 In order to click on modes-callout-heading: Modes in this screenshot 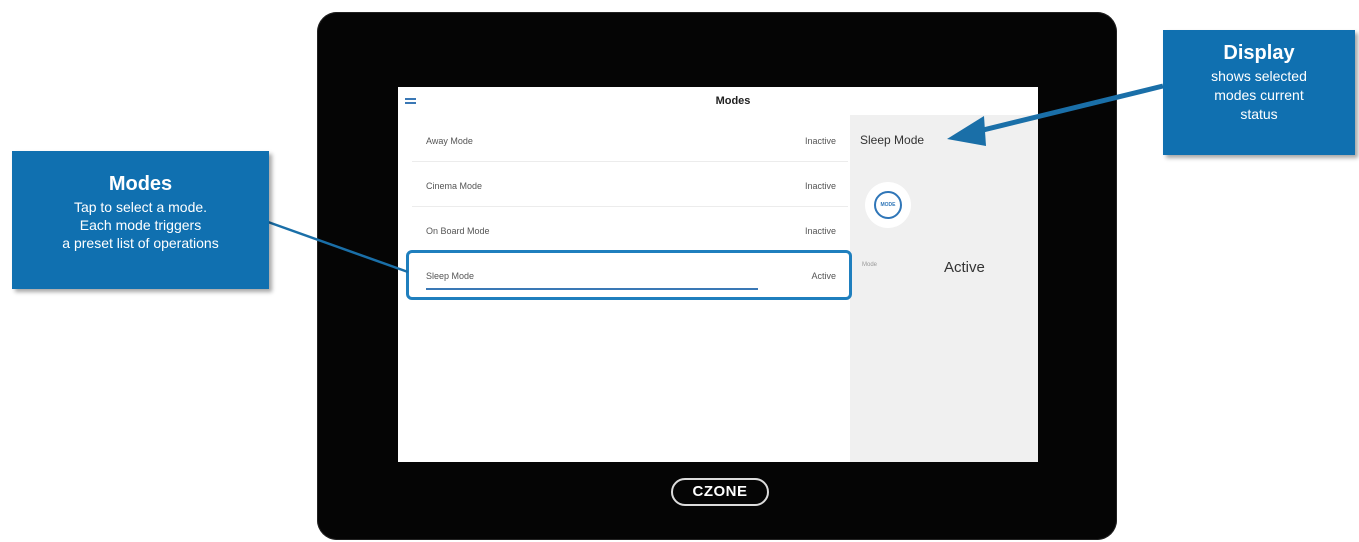, I will do `click(140, 184)`.